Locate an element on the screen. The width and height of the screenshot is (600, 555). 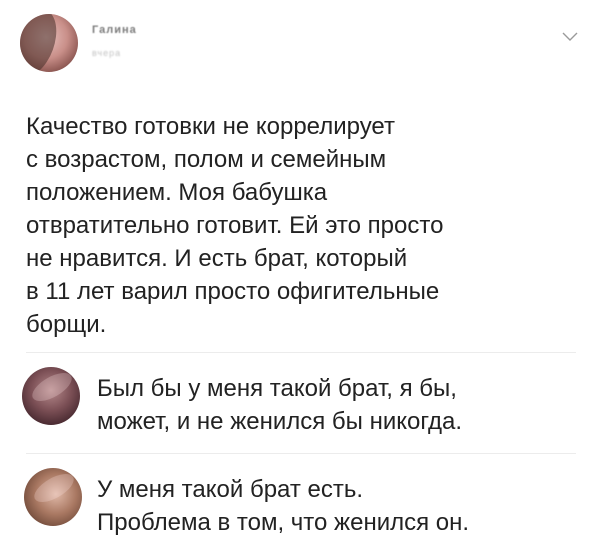
post-text-line: в 11 лет варил просто офигительные is located at coordinates (233, 291).